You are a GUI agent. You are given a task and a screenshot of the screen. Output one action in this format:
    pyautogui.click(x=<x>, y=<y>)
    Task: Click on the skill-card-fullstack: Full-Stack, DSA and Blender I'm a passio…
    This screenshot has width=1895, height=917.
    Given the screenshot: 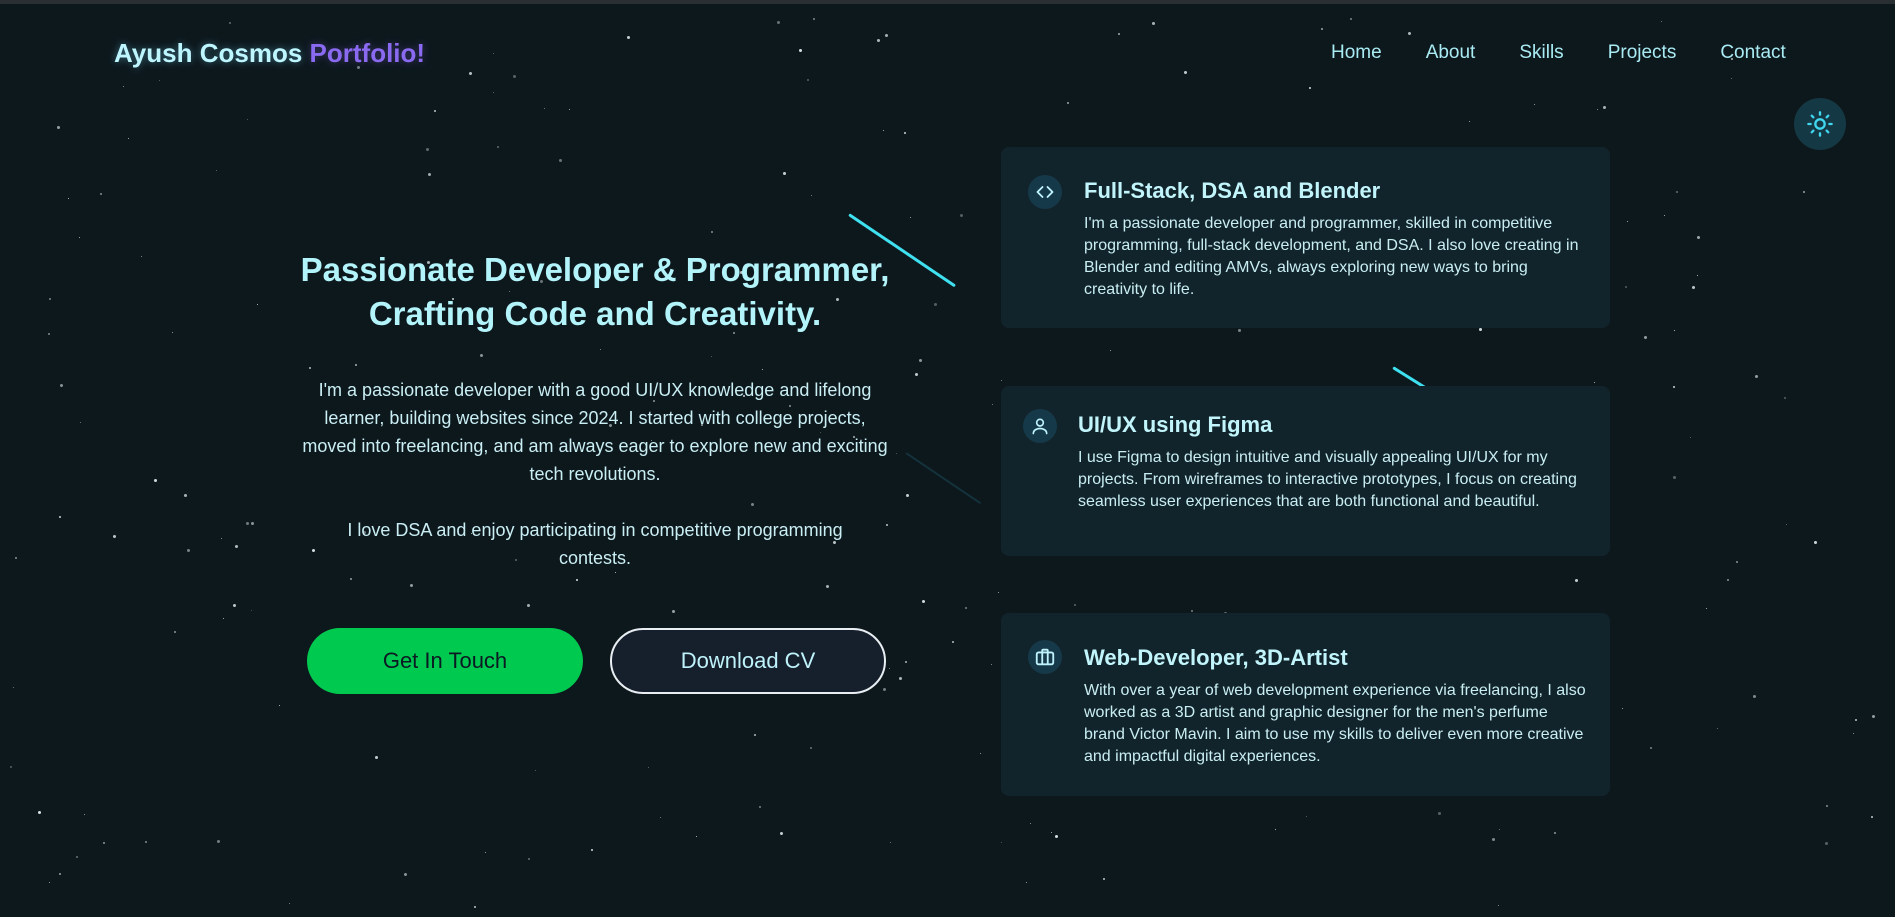 What is the action you would take?
    pyautogui.click(x=1305, y=237)
    